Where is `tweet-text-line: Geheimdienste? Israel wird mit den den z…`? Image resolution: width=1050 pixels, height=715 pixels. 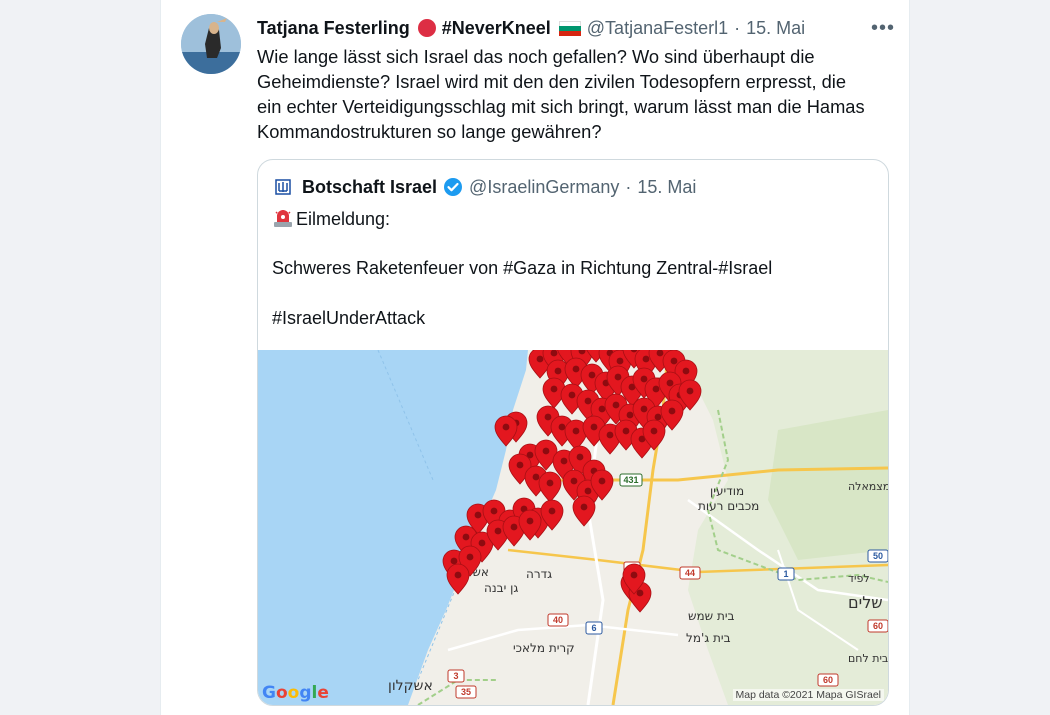
tweet-text-line: Geheimdienste? Israel wird mit den den z… is located at coordinates (552, 81).